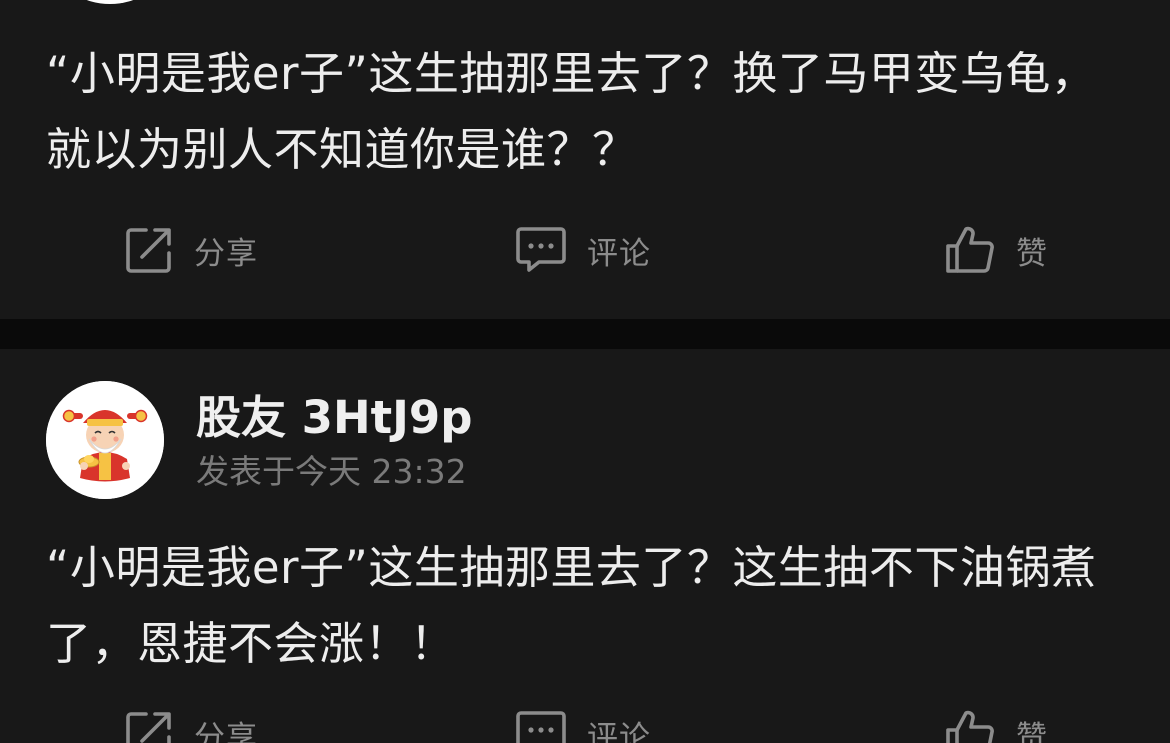 The image size is (1170, 743). I want to click on username: 股友 3HtJ9p, so click(334, 418).